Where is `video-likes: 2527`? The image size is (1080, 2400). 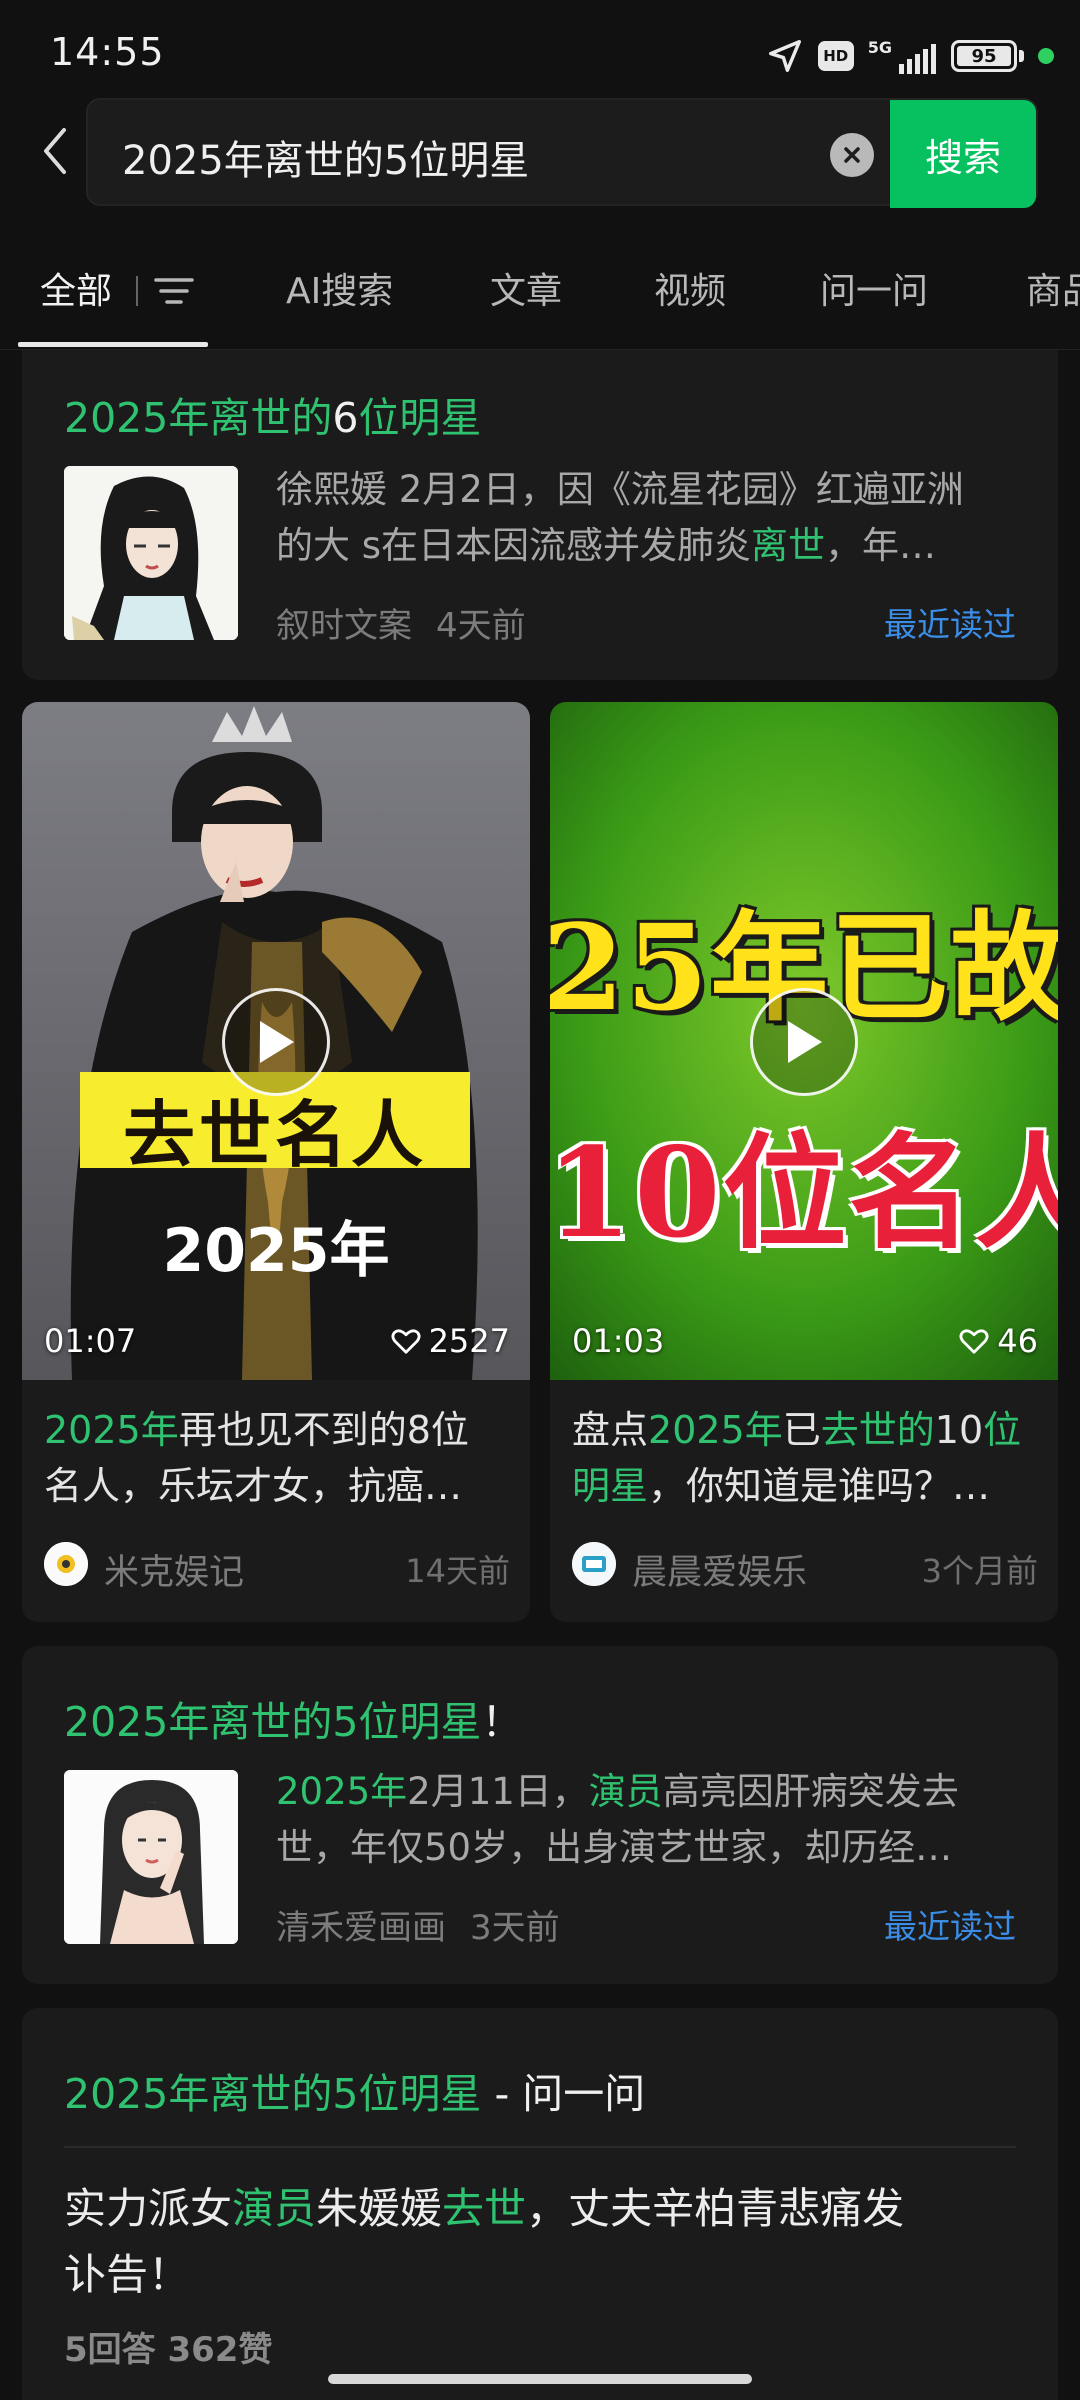 video-likes: 2527 is located at coordinates (450, 1341).